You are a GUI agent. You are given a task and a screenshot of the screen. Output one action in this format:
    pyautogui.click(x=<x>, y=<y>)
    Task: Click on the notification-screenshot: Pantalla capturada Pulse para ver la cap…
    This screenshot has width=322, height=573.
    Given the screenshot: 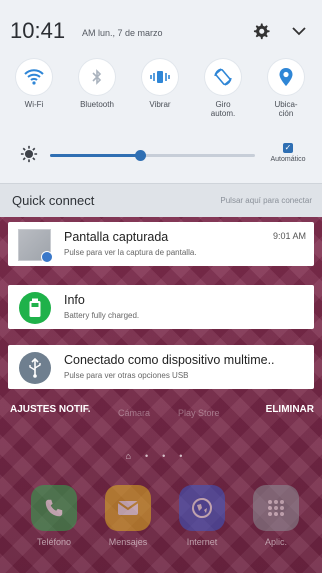 What is the action you would take?
    pyautogui.click(x=161, y=244)
    